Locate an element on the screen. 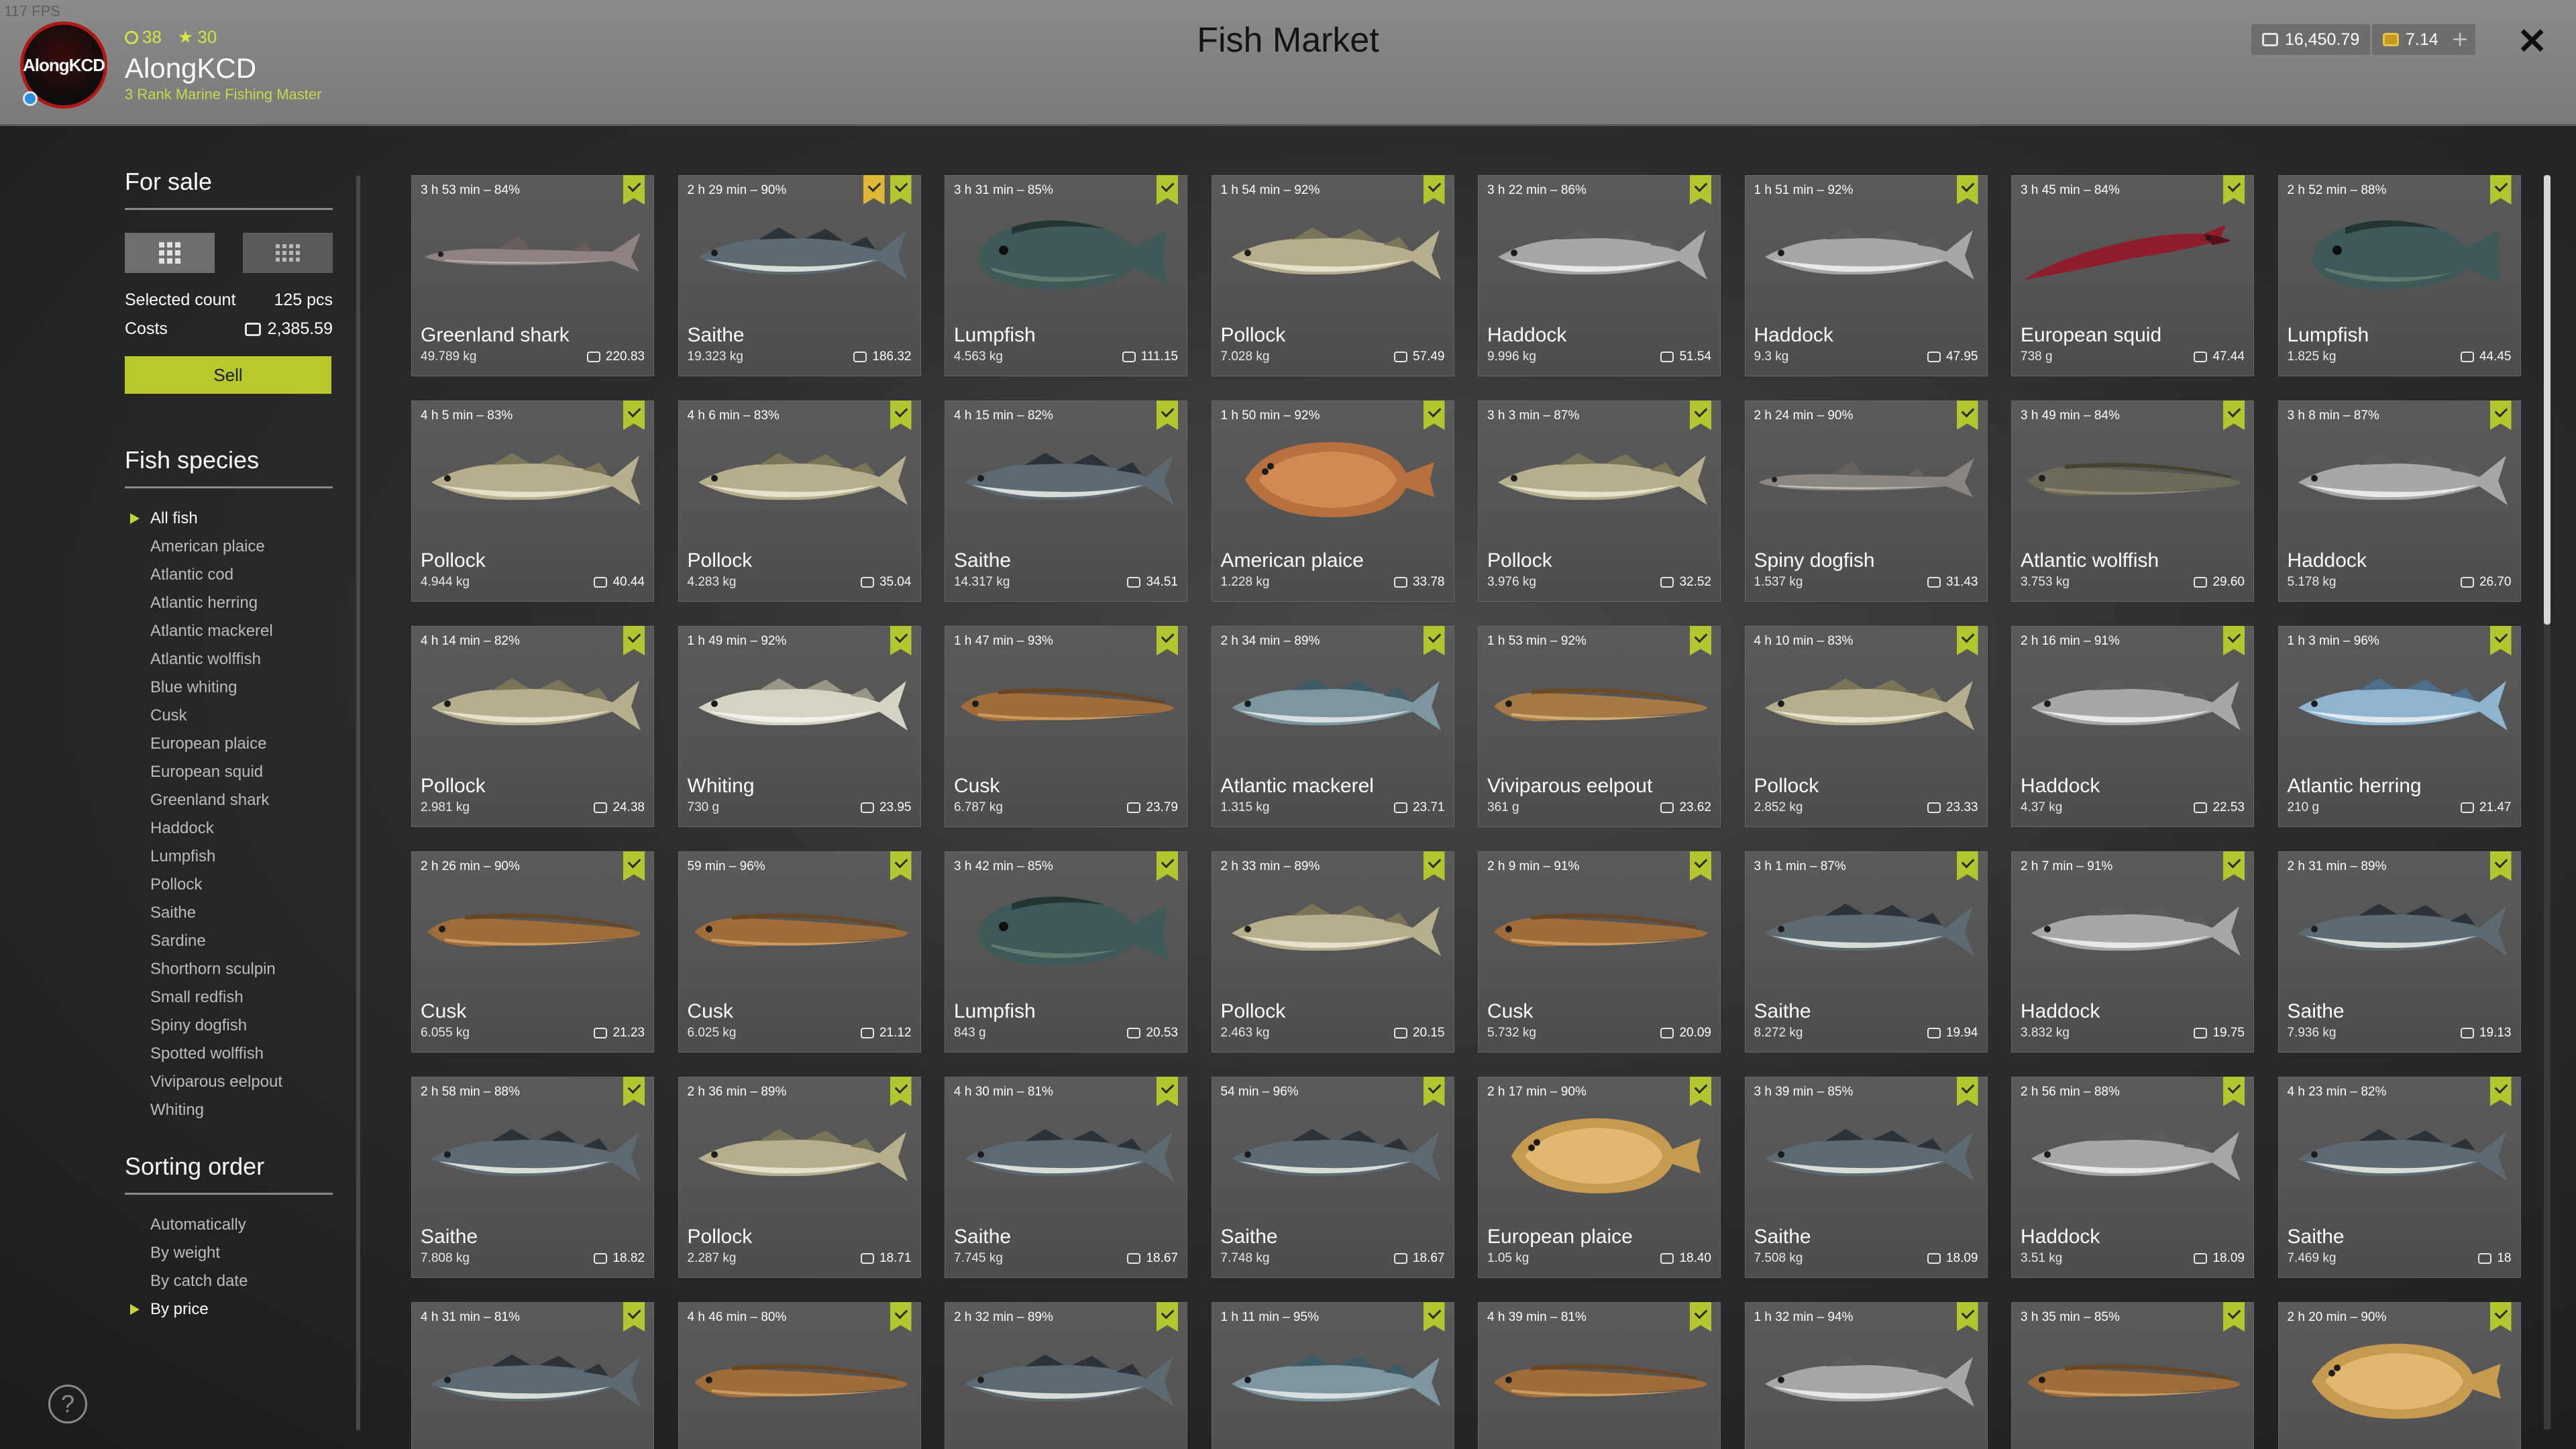 The image size is (2576, 1449). fish-card: 1 h 11 min – 95% is located at coordinates (1332, 1375).